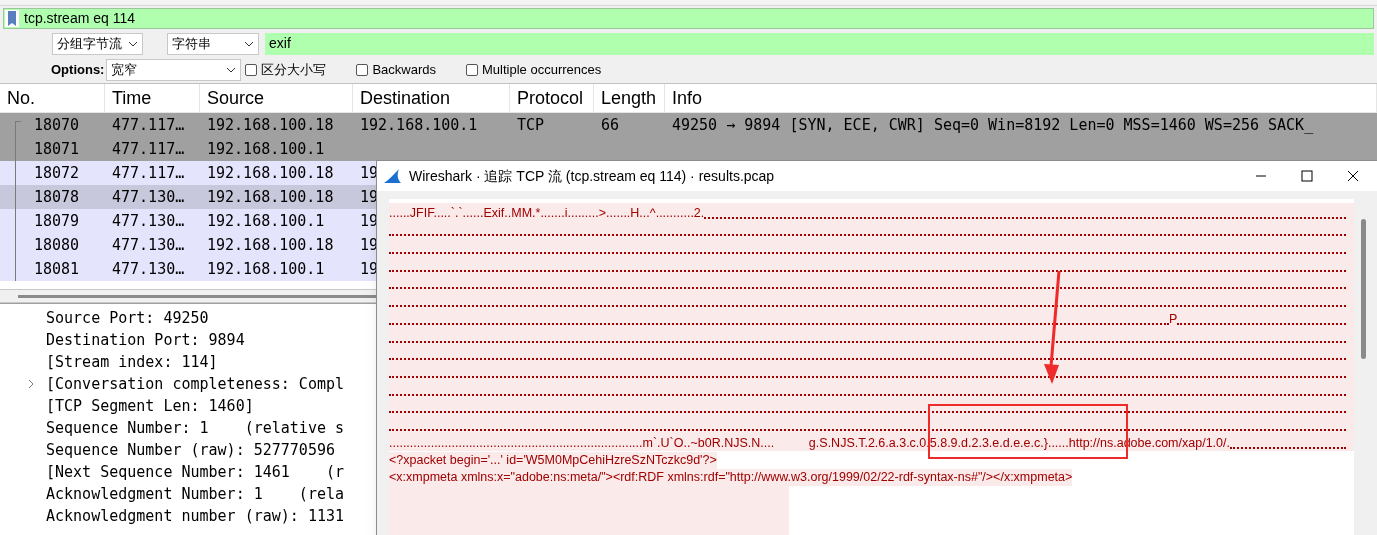  Describe the element at coordinates (431, 98) in the screenshot. I see `column-header: Destination` at that location.